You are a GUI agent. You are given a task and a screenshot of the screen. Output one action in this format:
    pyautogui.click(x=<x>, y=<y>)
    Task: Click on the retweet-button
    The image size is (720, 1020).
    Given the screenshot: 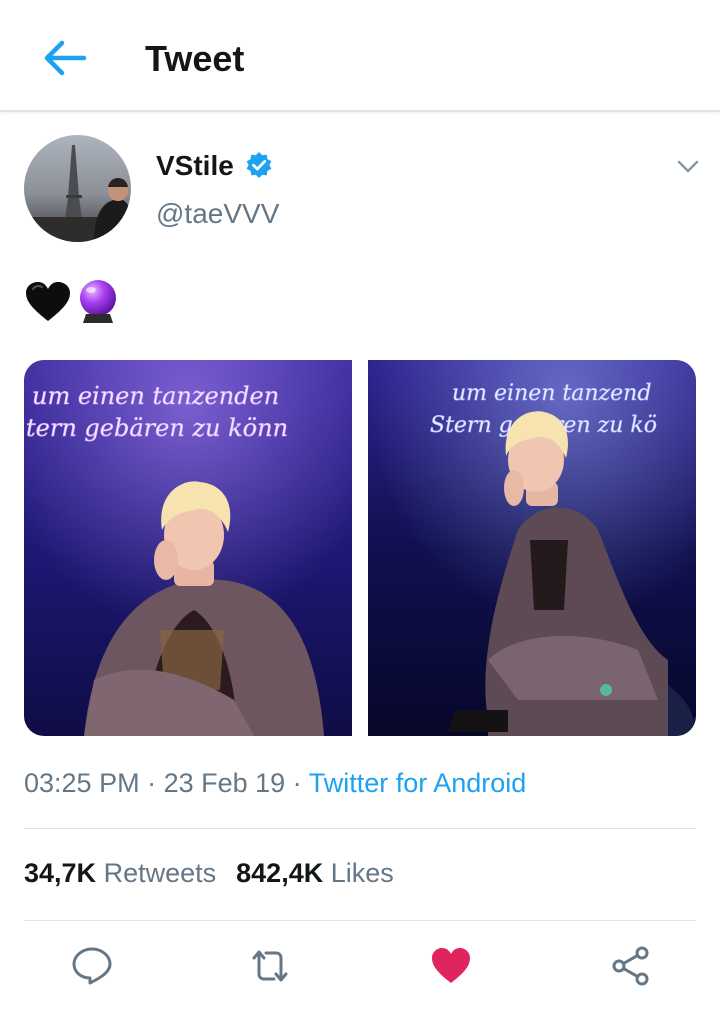 What is the action you would take?
    pyautogui.click(x=270, y=966)
    